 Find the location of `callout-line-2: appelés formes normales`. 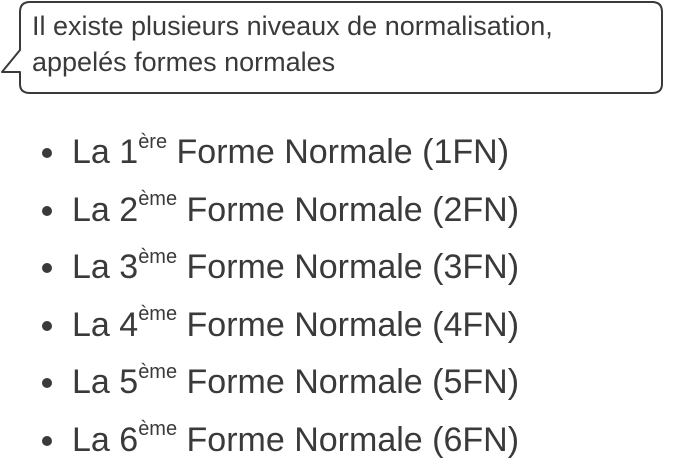

callout-line-2: appelés formes normales is located at coordinates (342, 62).